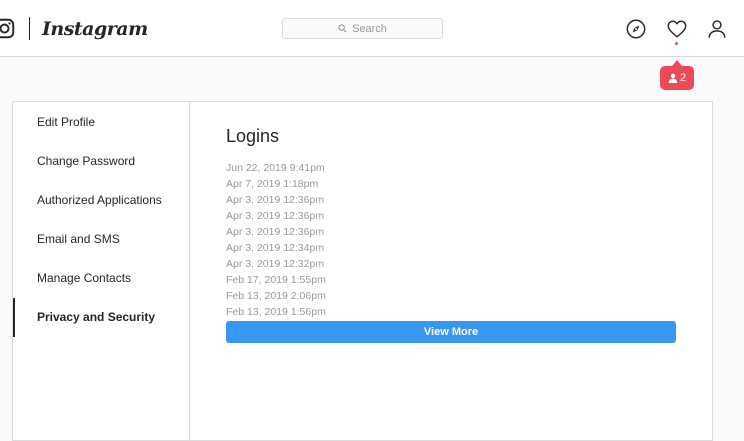 The height and width of the screenshot is (441, 744). Describe the element at coordinates (101, 200) in the screenshot. I see `sidebar-item-authorized-applications: Authorized Applications` at that location.